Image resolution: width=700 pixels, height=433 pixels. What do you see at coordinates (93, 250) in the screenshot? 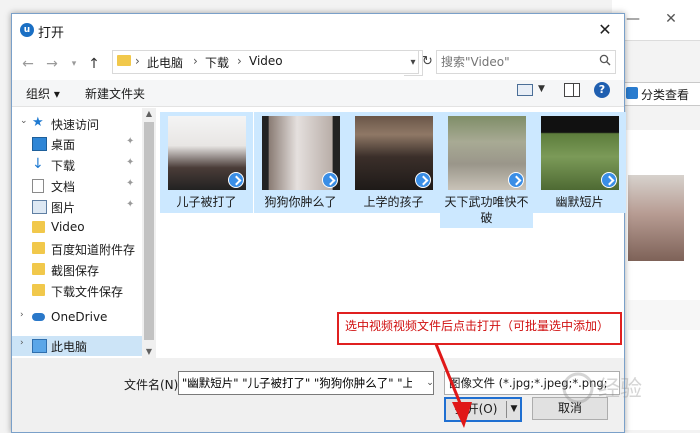
I see `nav-item-label: 百度知道附件存` at bounding box center [93, 250].